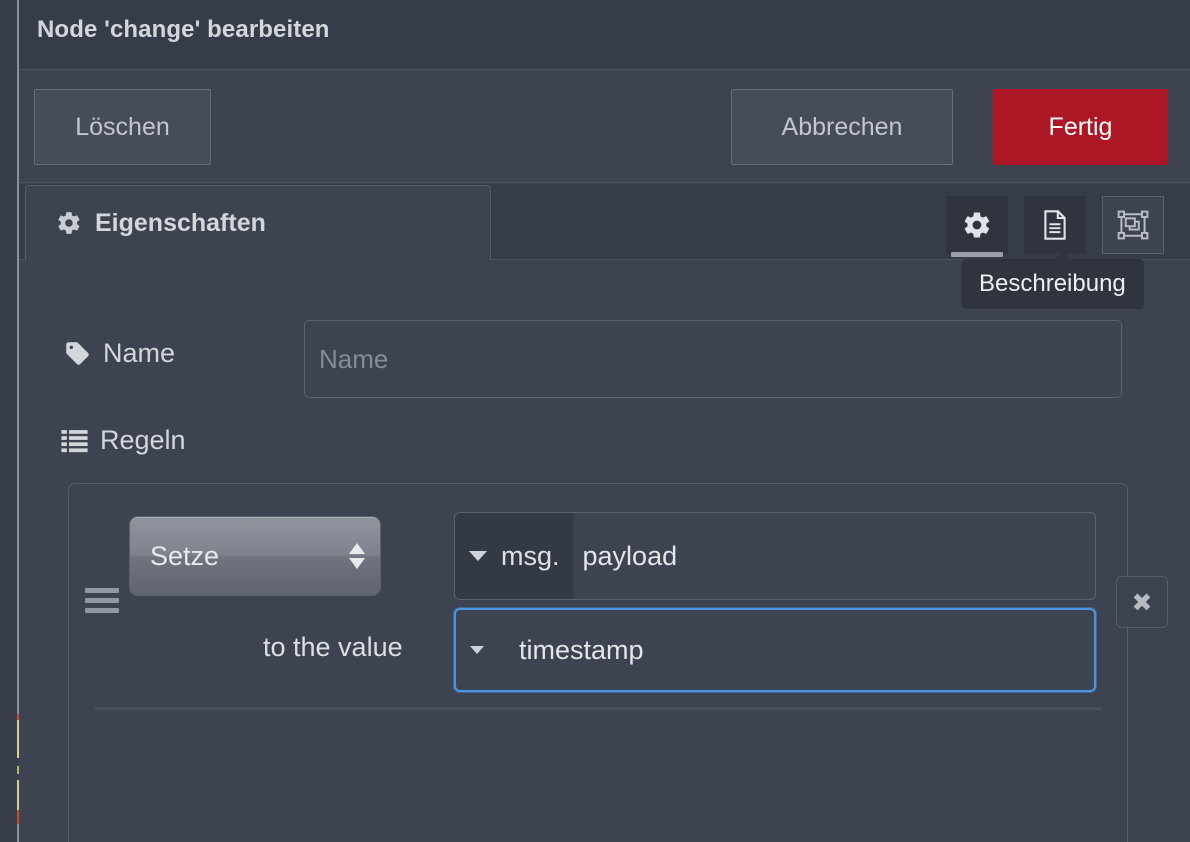 The height and width of the screenshot is (842, 1190). I want to click on tag-icon, so click(77, 353).